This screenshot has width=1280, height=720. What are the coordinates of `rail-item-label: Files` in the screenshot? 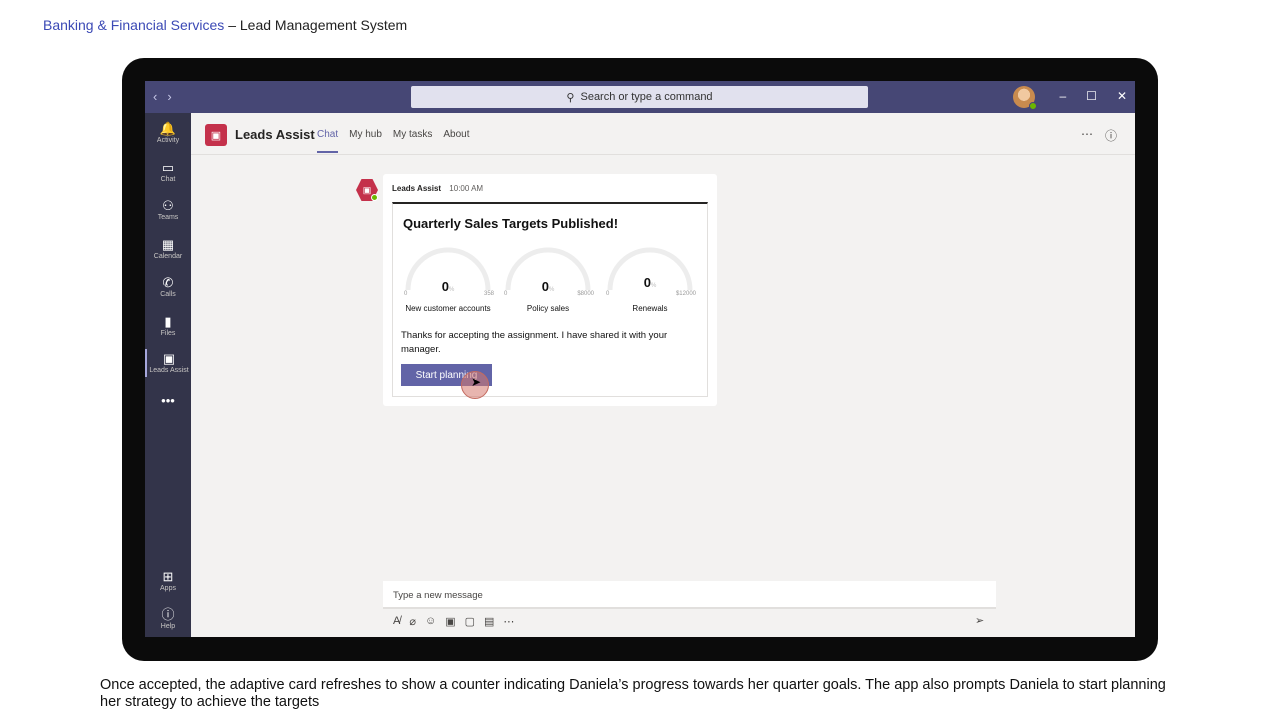 It's located at (168, 333).